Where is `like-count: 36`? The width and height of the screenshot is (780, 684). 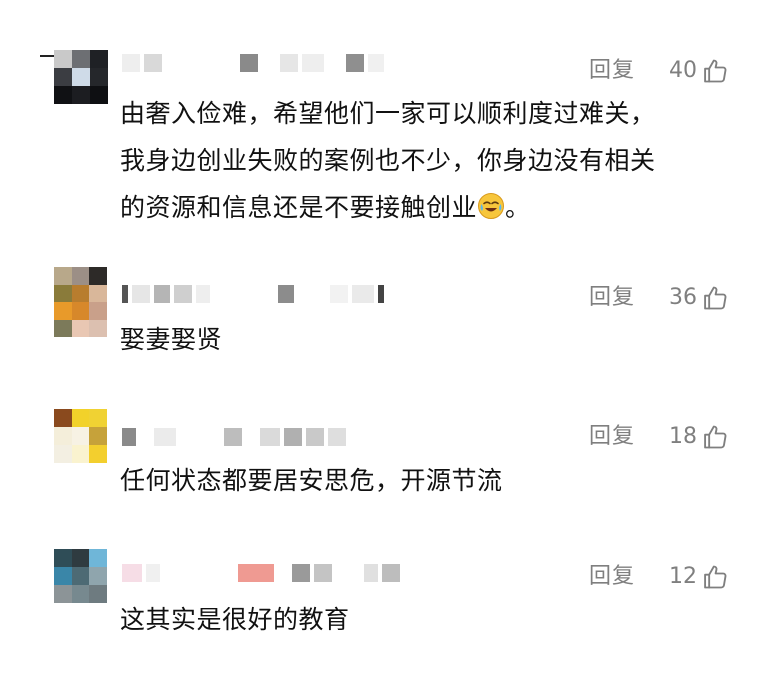 like-count: 36 is located at coordinates (683, 297).